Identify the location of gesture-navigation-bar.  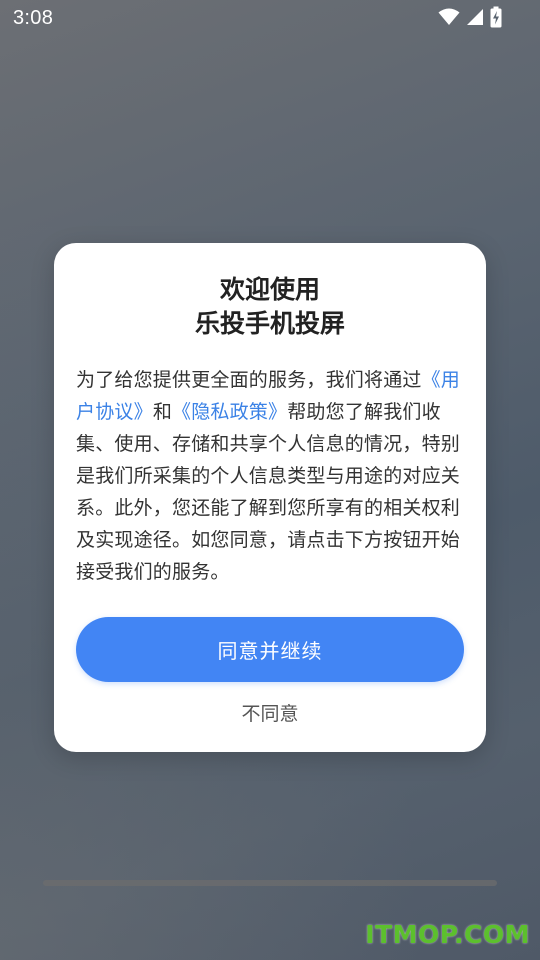
(270, 883).